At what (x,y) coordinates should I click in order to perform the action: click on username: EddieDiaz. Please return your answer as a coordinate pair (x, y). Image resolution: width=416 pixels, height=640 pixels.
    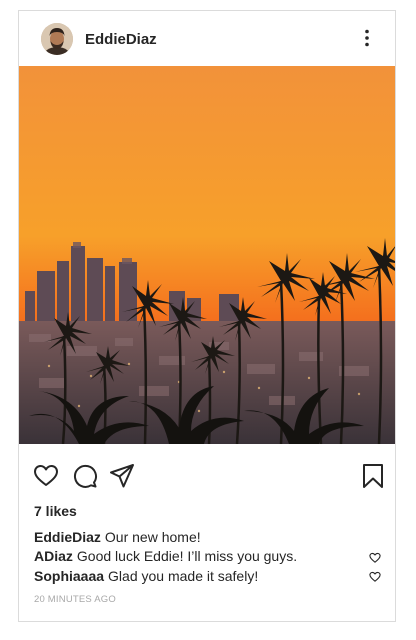
    Looking at the image, I should click on (121, 39).